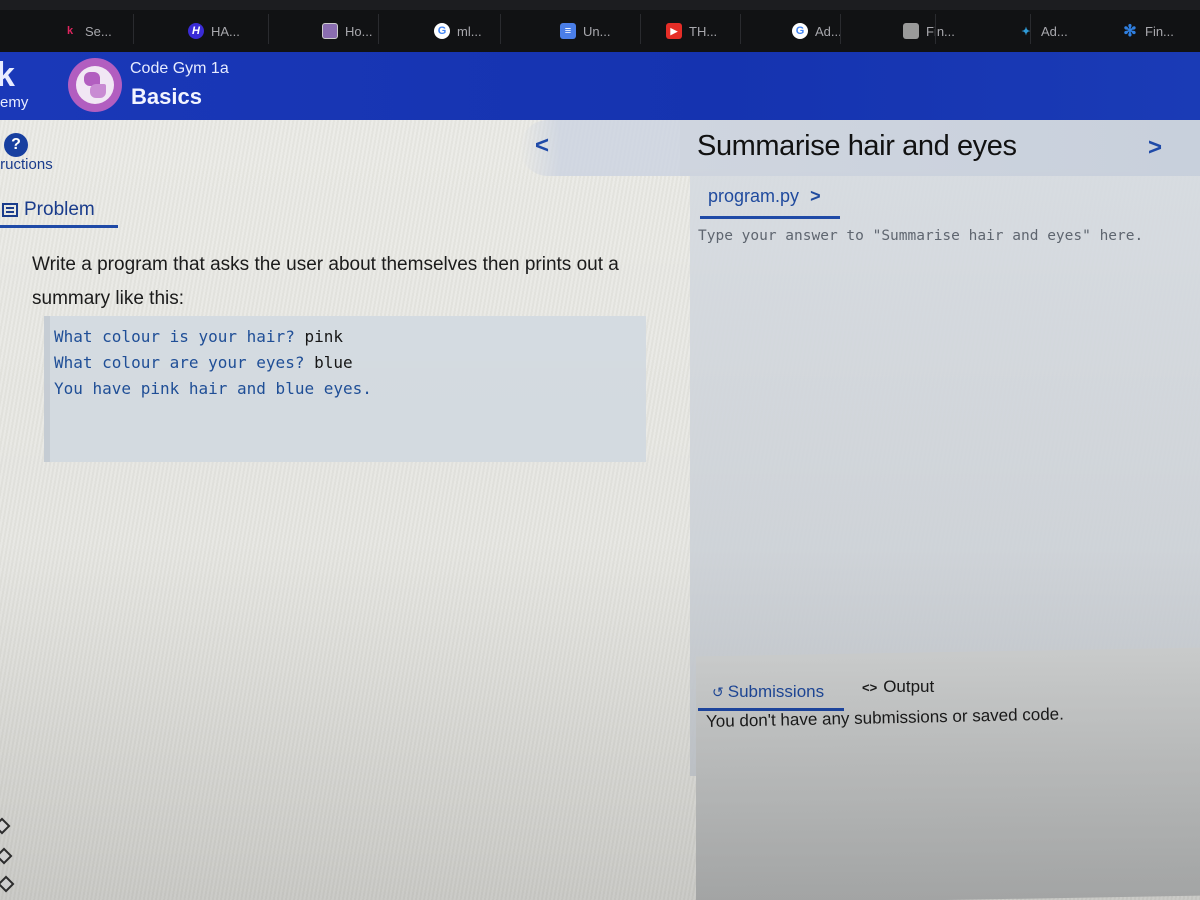 The height and width of the screenshot is (900, 1200). Describe the element at coordinates (568, 31) in the screenshot. I see `google-docs-icon: ≡` at that location.